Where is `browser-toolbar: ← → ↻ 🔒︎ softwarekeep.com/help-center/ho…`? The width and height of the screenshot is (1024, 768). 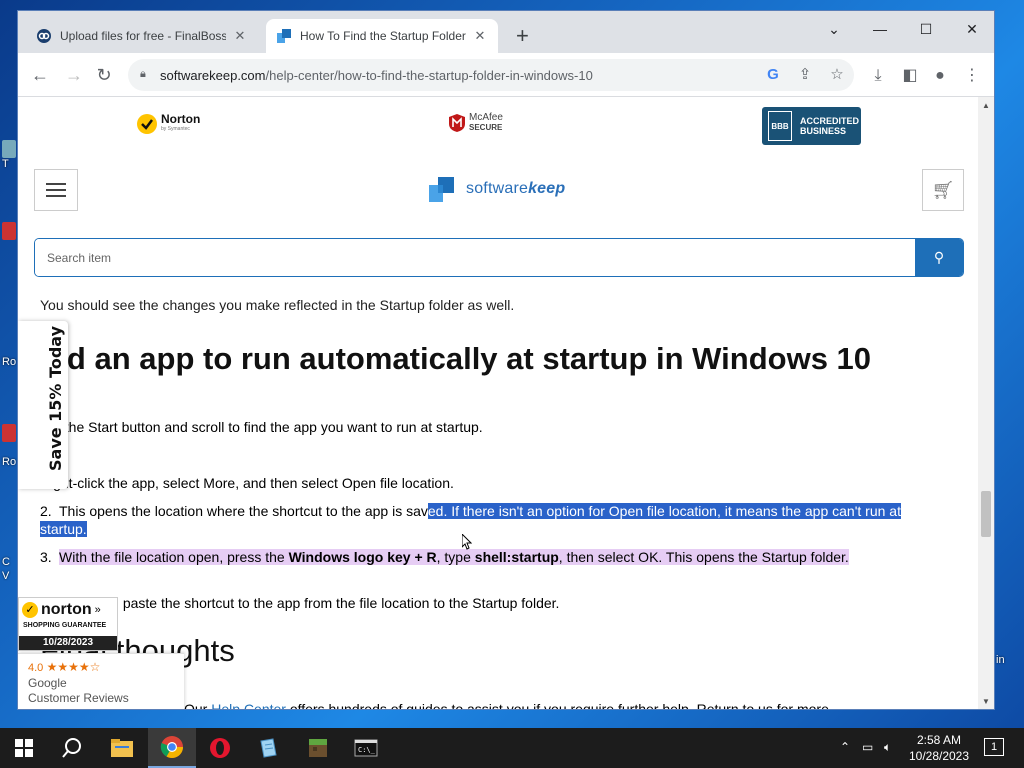 browser-toolbar: ← → ↻ 🔒︎ softwarekeep.com/help-center/ho… is located at coordinates (506, 75).